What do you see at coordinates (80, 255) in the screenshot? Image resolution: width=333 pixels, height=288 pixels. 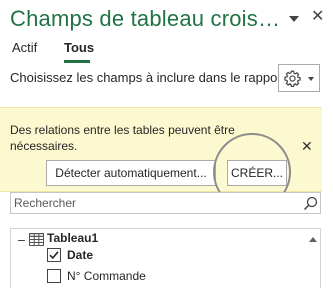 I see `field-label: Date` at bounding box center [80, 255].